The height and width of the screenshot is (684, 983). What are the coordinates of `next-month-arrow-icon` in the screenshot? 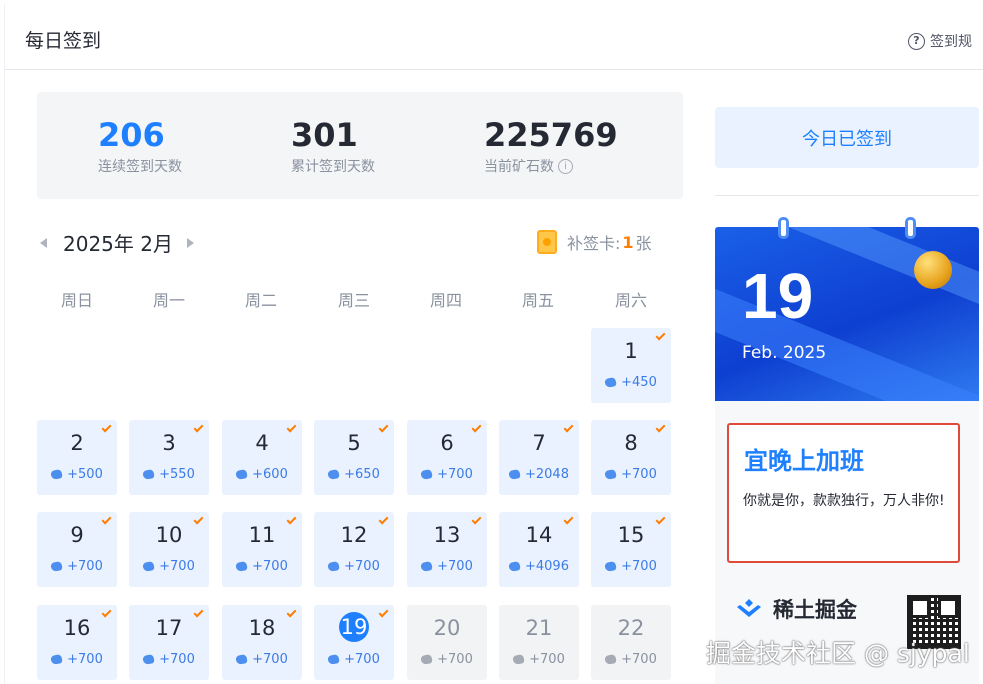 It's located at (190, 242).